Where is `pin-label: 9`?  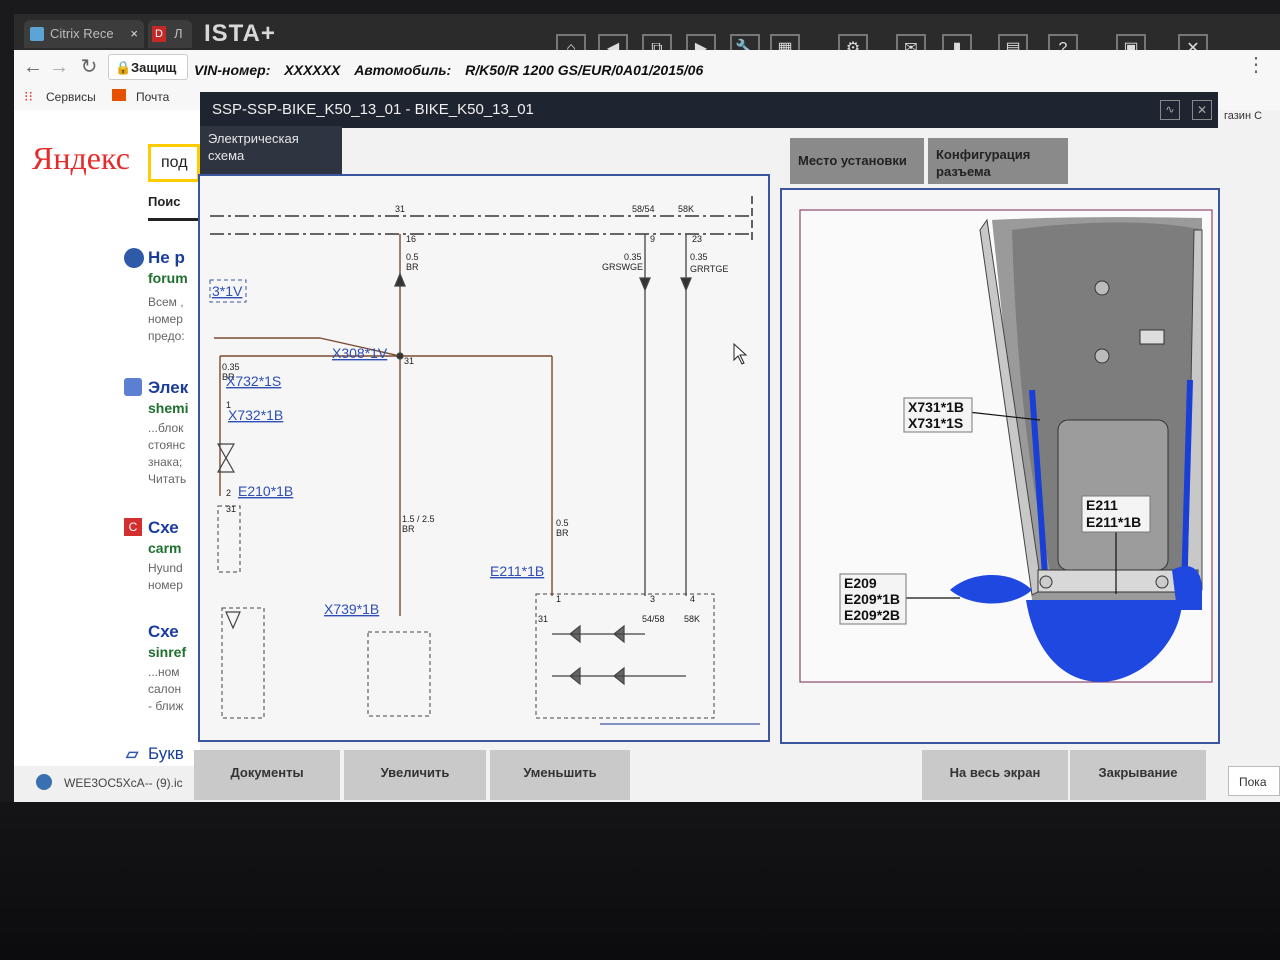
pin-label: 9 is located at coordinates (652, 239).